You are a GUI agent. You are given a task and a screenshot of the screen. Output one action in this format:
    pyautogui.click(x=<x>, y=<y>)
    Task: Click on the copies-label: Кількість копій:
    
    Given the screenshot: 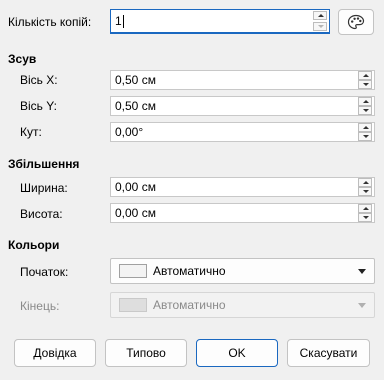 What is the action you would take?
    pyautogui.click(x=50, y=22)
    